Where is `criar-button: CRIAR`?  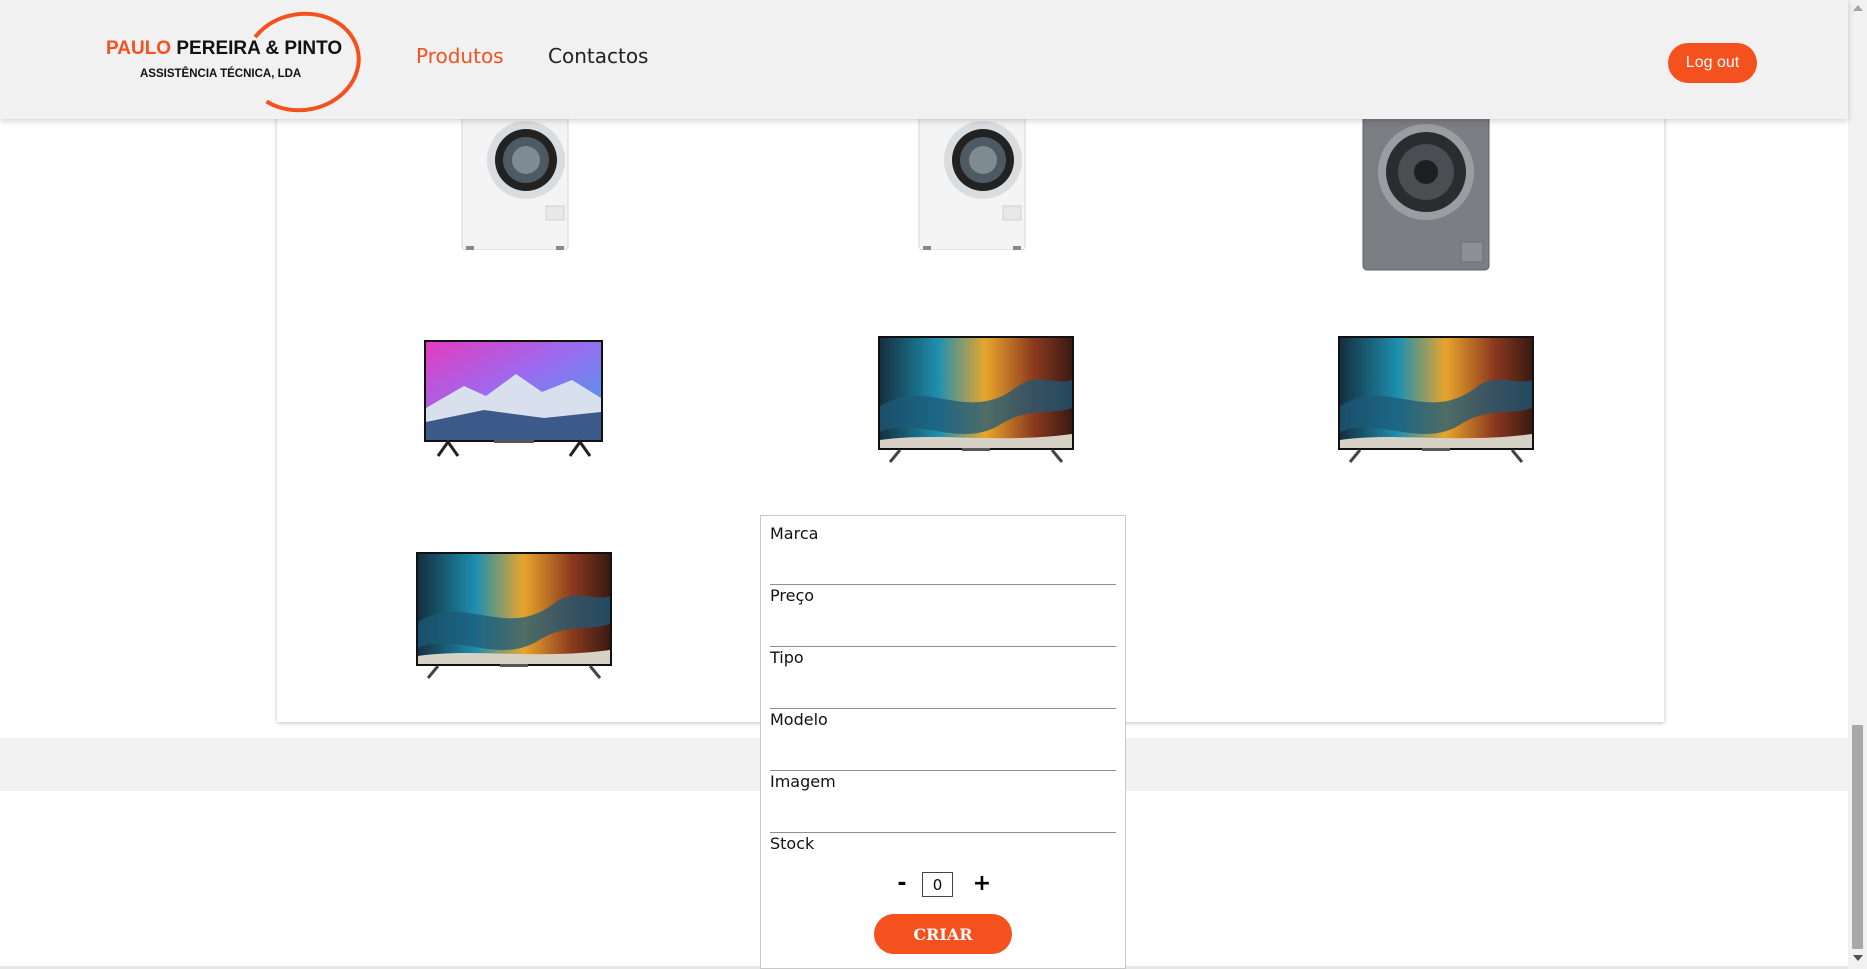
criar-button: CRIAR is located at coordinates (943, 934).